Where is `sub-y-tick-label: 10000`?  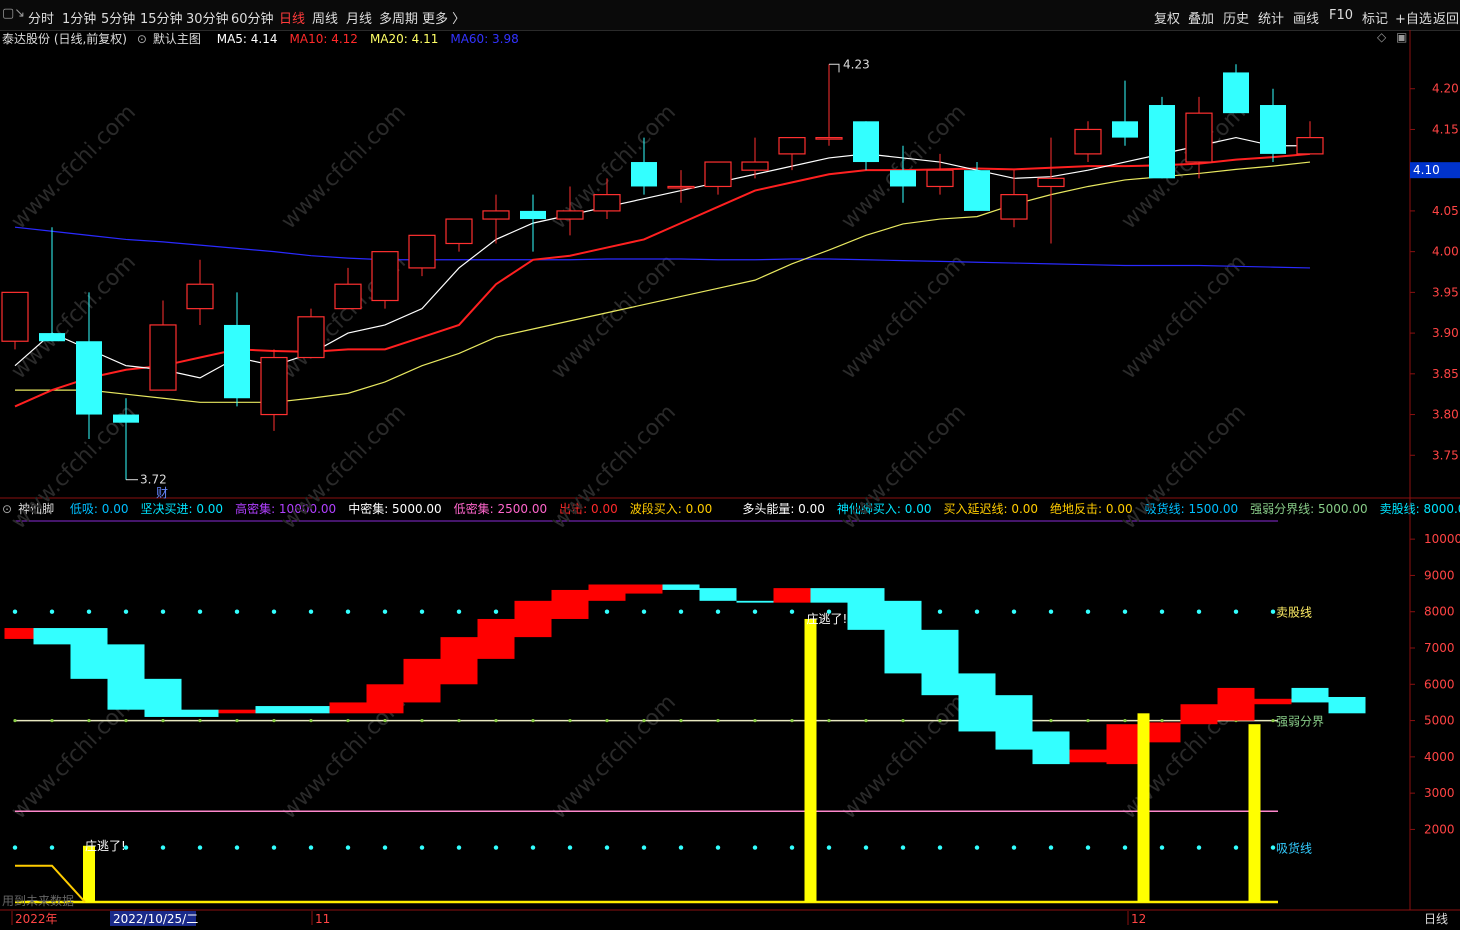 sub-y-tick-label: 10000 is located at coordinates (1442, 539).